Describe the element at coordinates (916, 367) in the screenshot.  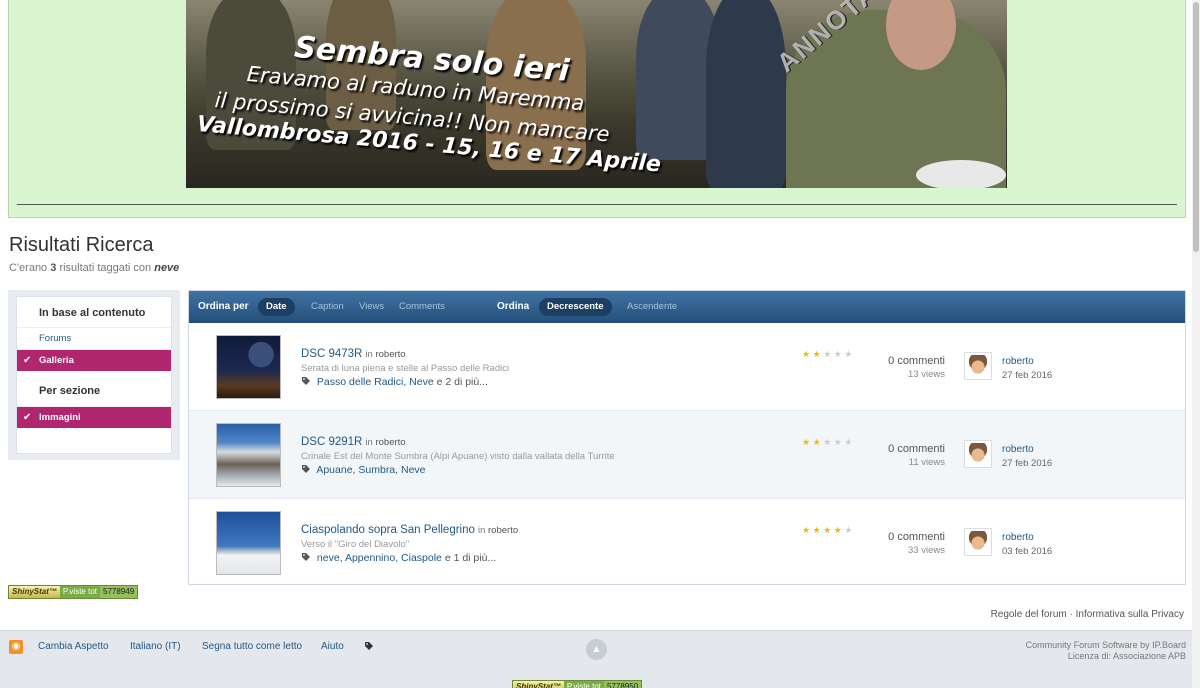
I see `result-stats: 0 commenti 13 views` at that location.